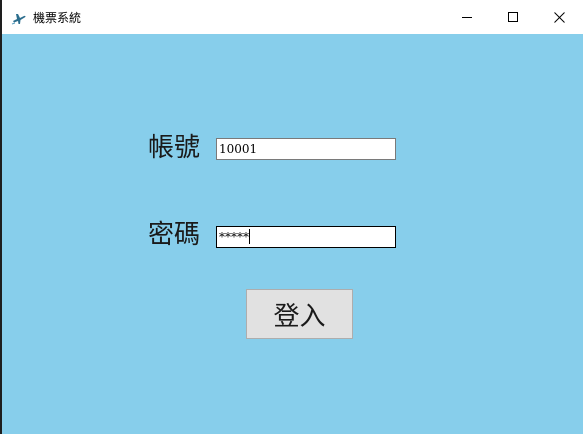 The height and width of the screenshot is (434, 583). What do you see at coordinates (234, 237) in the screenshot?
I see `password-input-value: *****` at bounding box center [234, 237].